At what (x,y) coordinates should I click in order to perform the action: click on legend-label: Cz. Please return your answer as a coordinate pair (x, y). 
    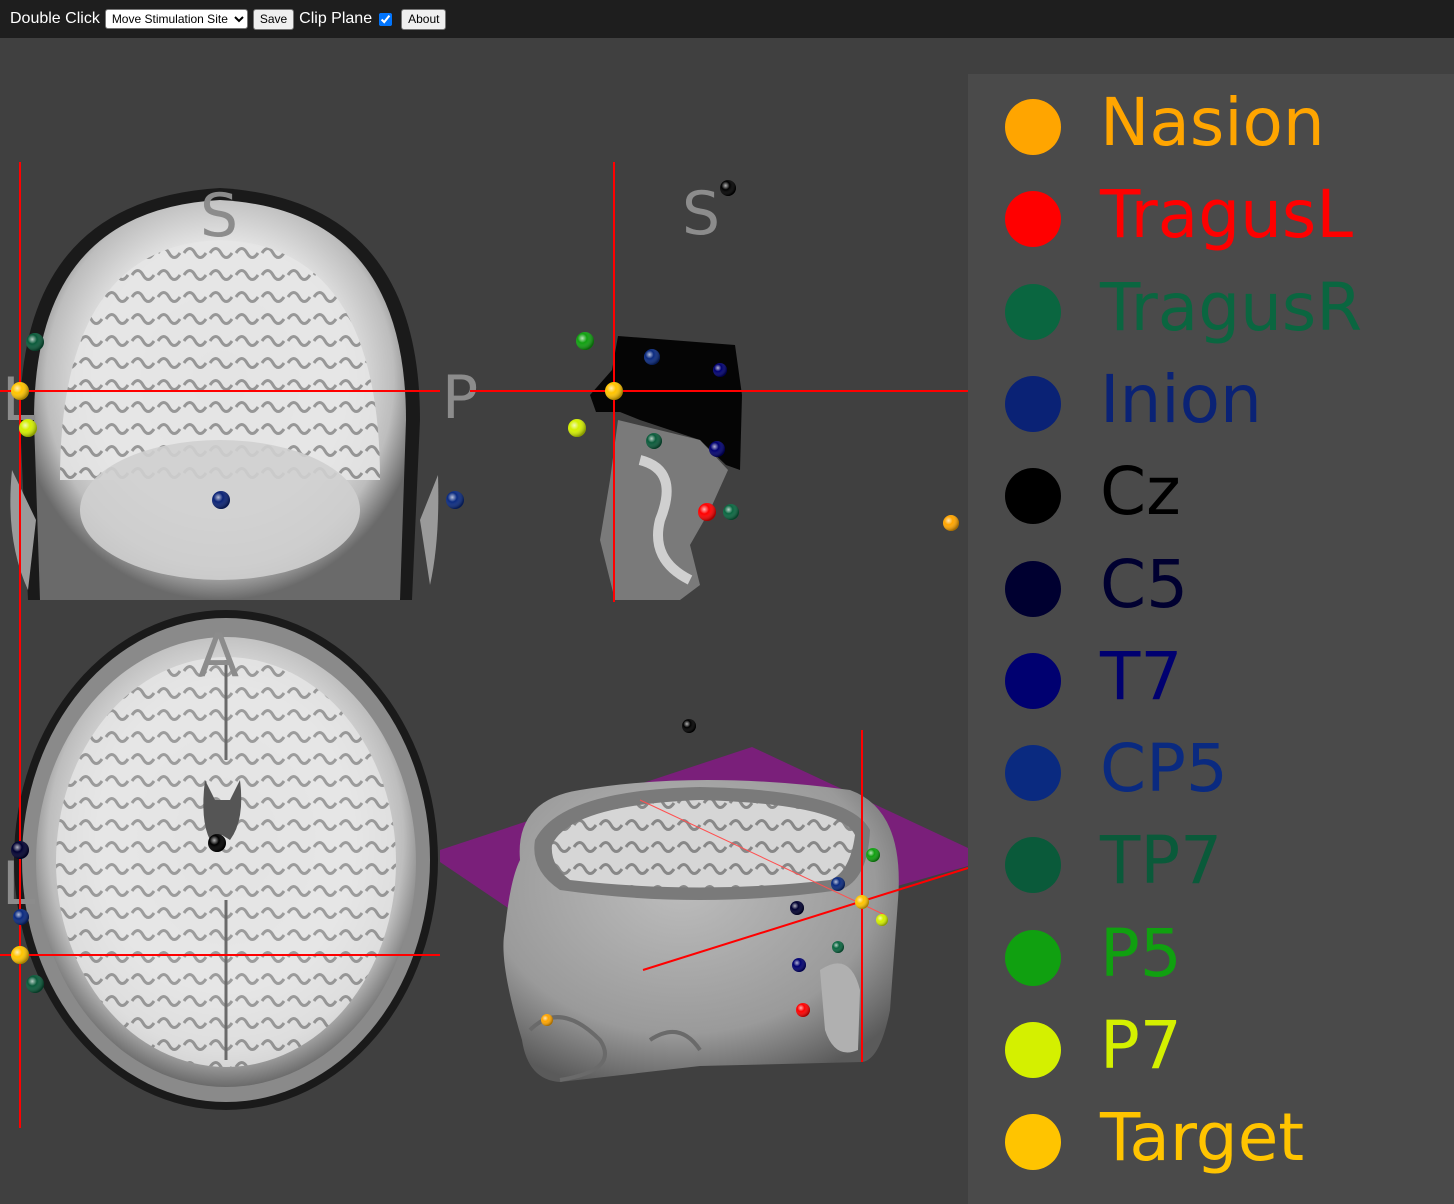
    Looking at the image, I should click on (1140, 492).